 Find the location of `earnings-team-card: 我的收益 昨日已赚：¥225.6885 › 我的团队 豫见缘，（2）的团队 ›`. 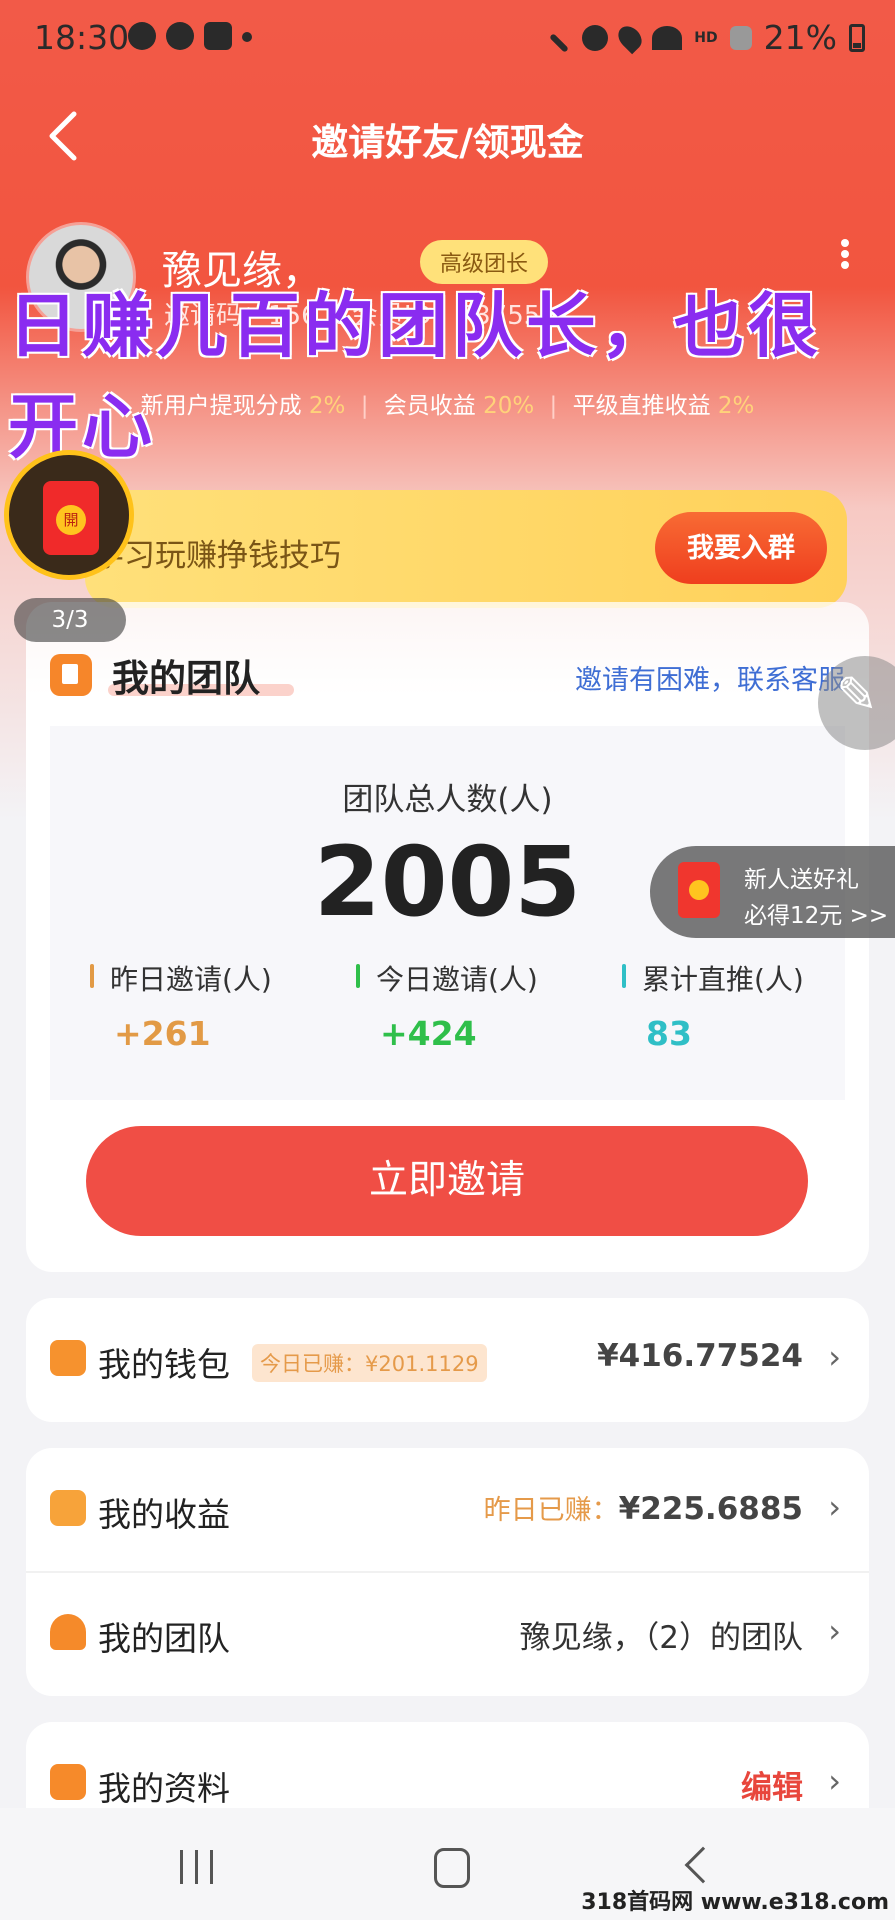

earnings-team-card: 我的收益 昨日已赚：¥225.6885 › 我的团队 豫见缘，（2）的团队 › is located at coordinates (447, 1572).